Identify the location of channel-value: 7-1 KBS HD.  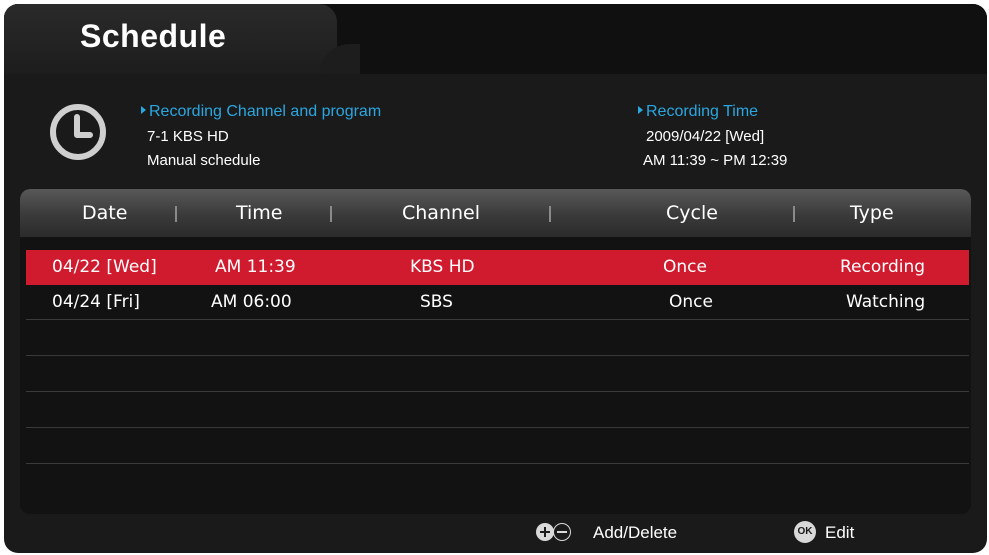
(188, 136).